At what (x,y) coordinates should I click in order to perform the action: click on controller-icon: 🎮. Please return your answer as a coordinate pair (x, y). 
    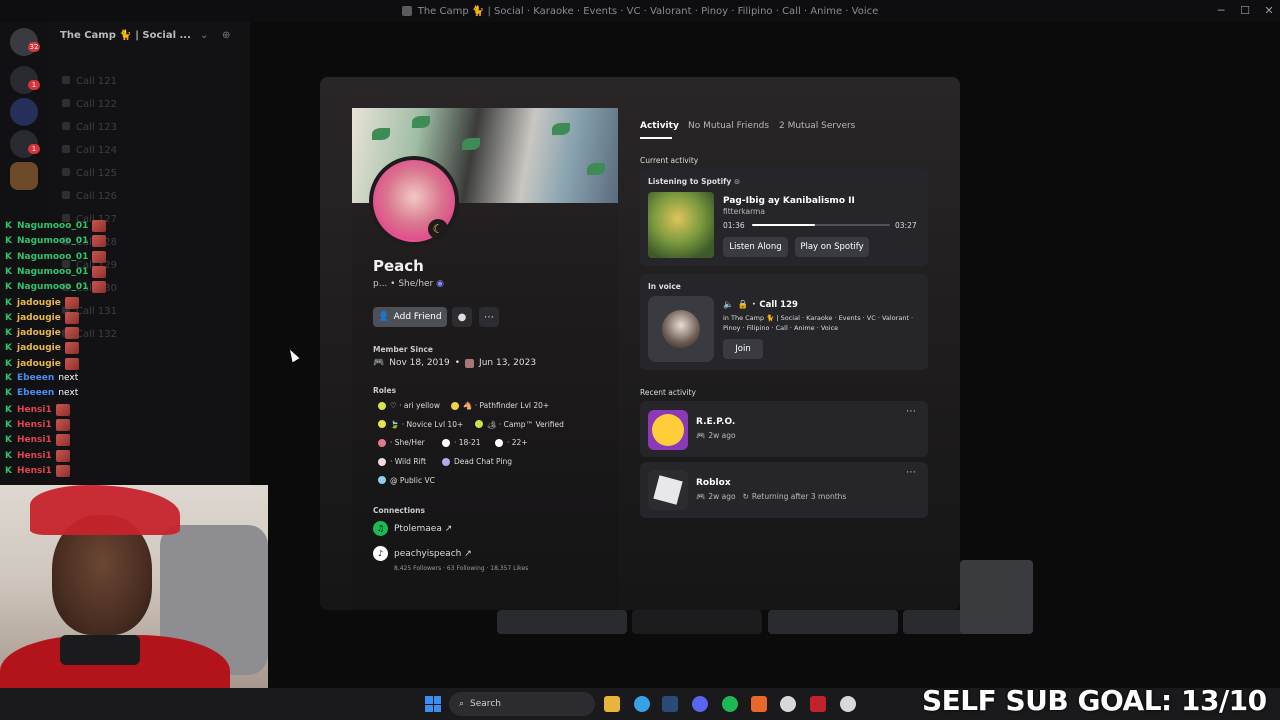
    Looking at the image, I should click on (701, 496).